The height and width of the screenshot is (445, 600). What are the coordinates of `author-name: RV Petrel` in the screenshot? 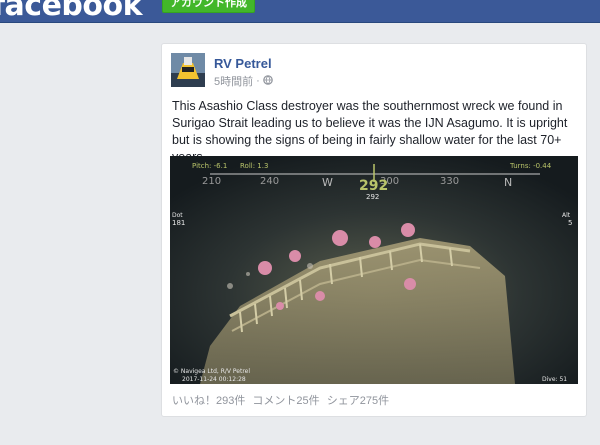 It's located at (243, 63).